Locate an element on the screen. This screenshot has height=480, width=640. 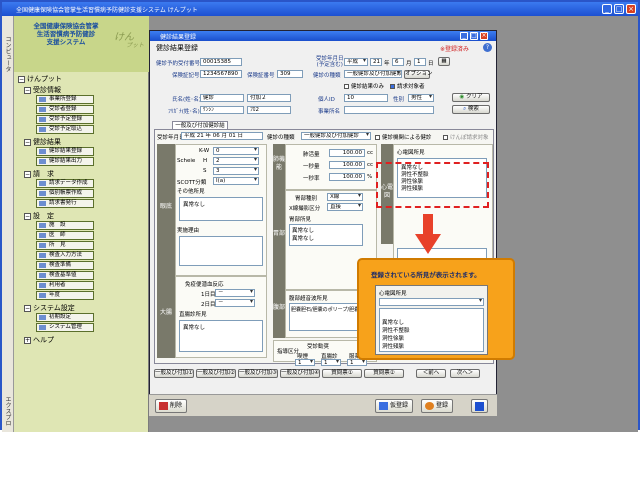
section-nav-button: 質問票② is located at coordinates (384, 373).